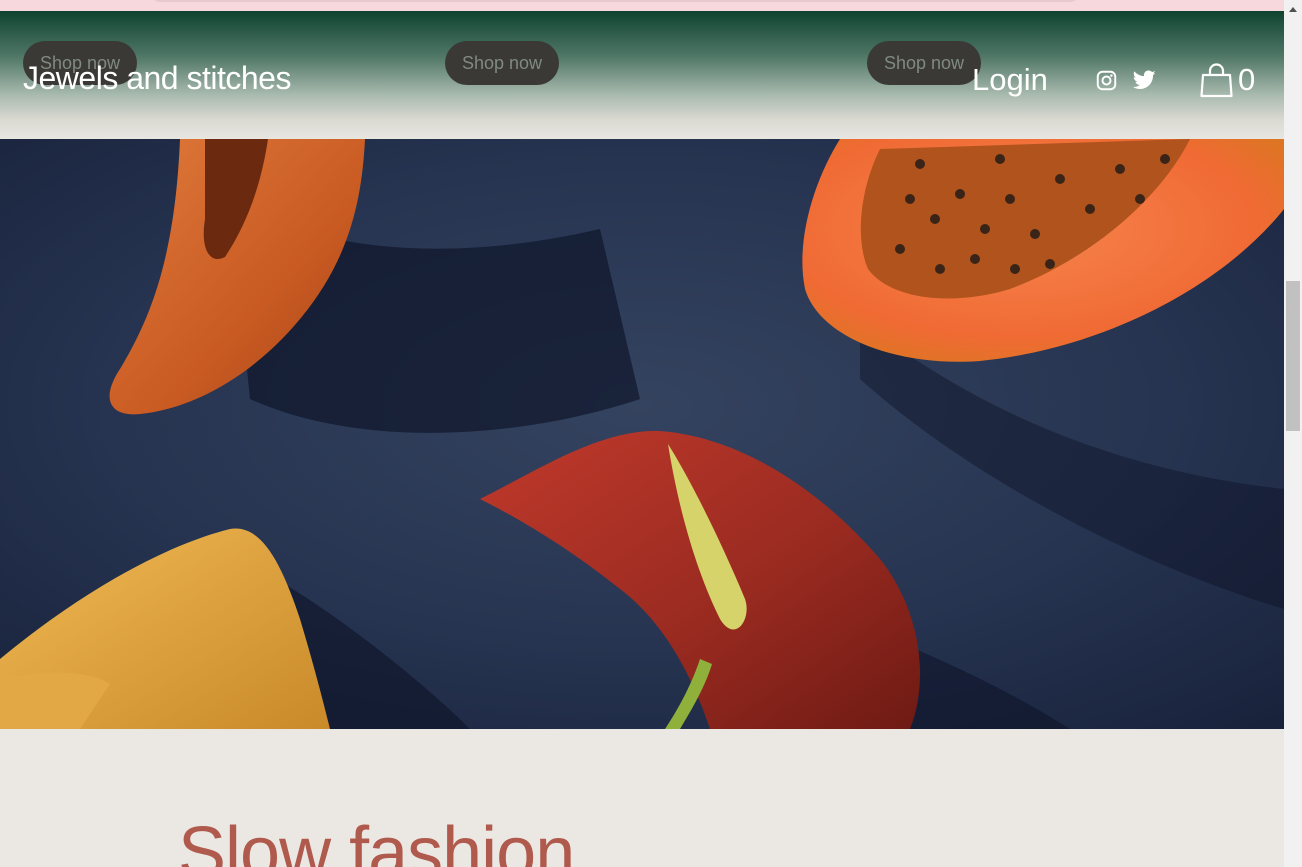 The image size is (1302, 867). What do you see at coordinates (502, 63) in the screenshot?
I see `shop-now-button-2: Shop now` at bounding box center [502, 63].